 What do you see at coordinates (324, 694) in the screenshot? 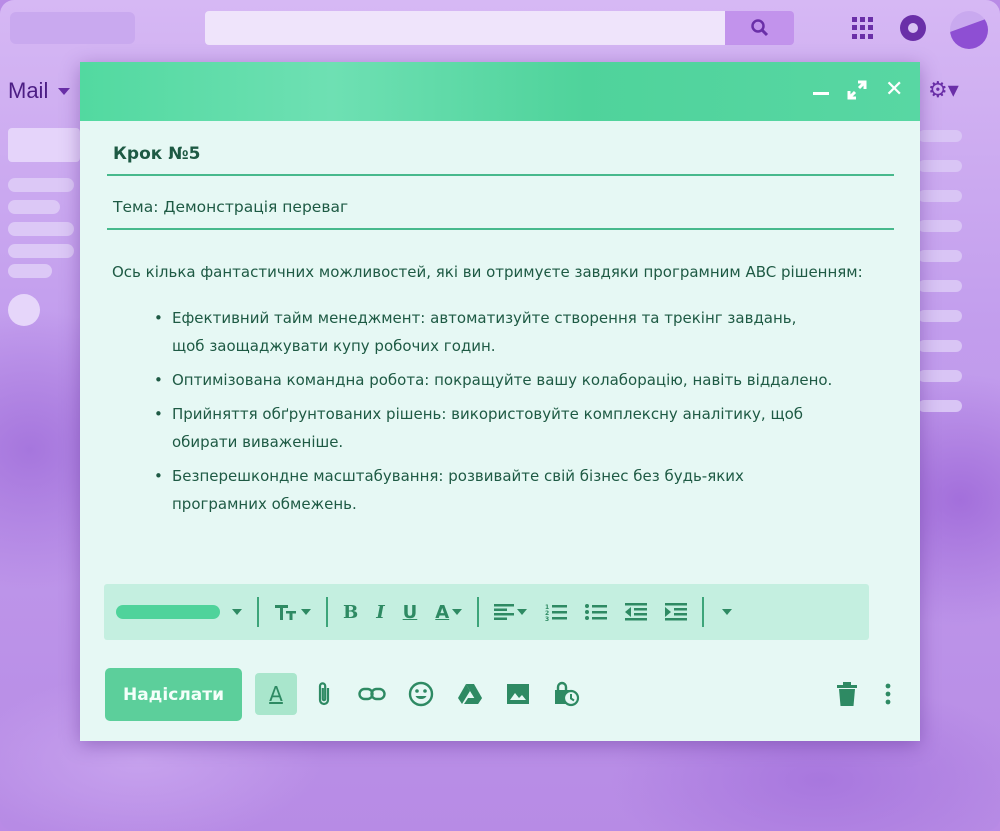
I see `attach-icon` at bounding box center [324, 694].